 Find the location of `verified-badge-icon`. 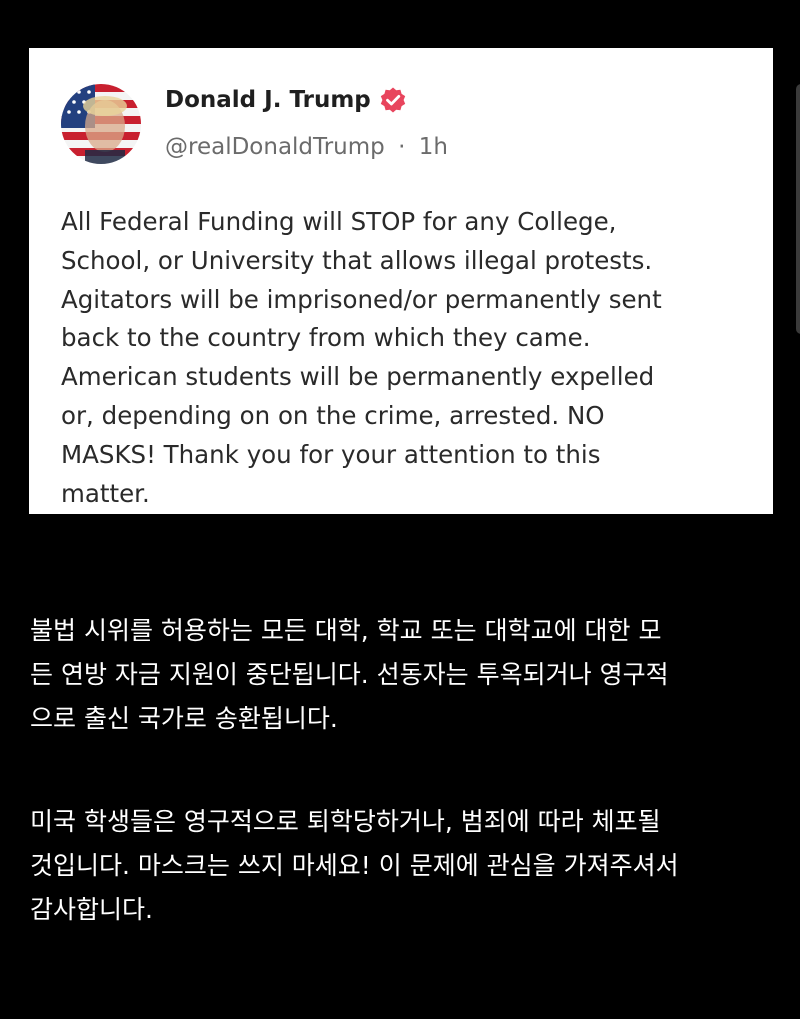

verified-badge-icon is located at coordinates (393, 100).